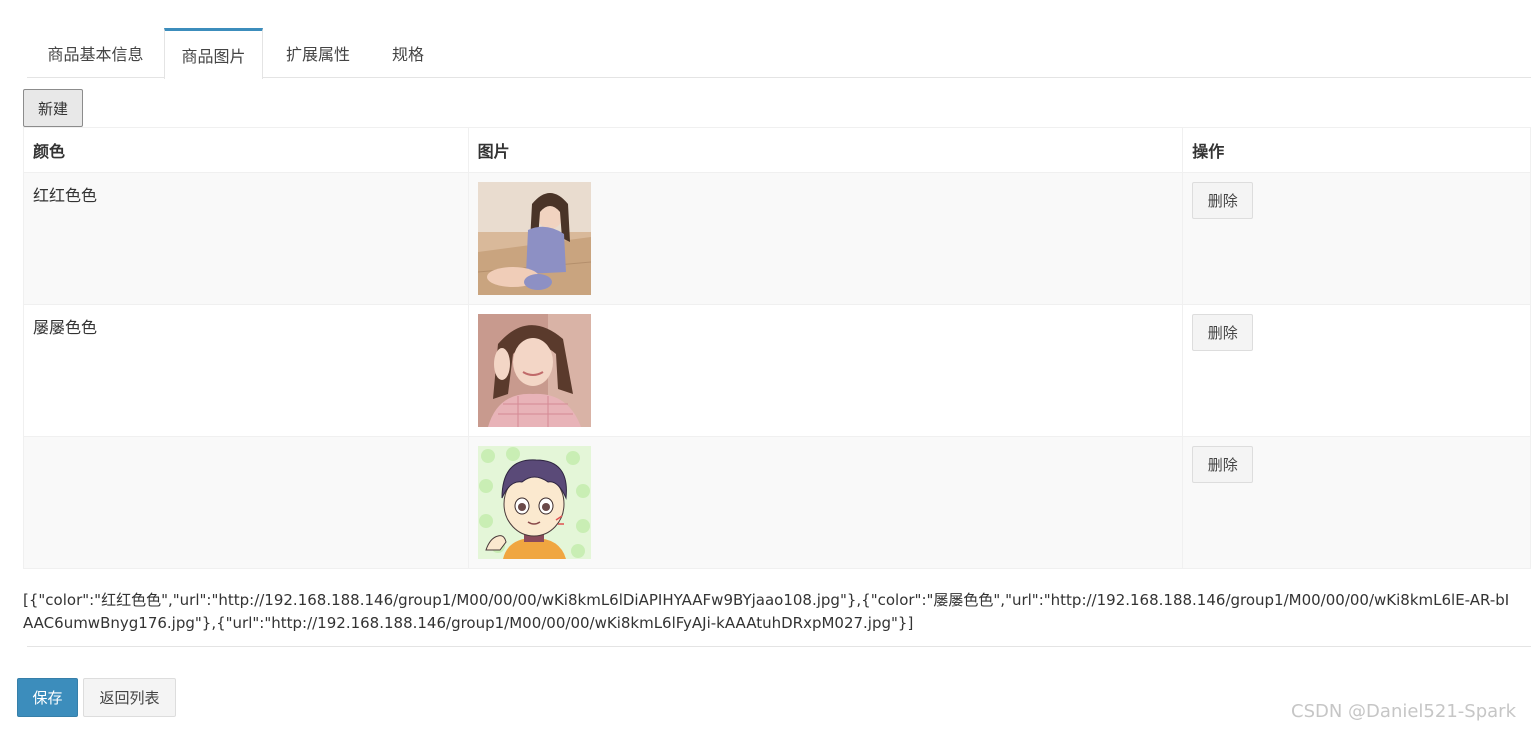 The width and height of the screenshot is (1531, 732). I want to click on table-header-row: 颜色 图片 操作, so click(777, 150).